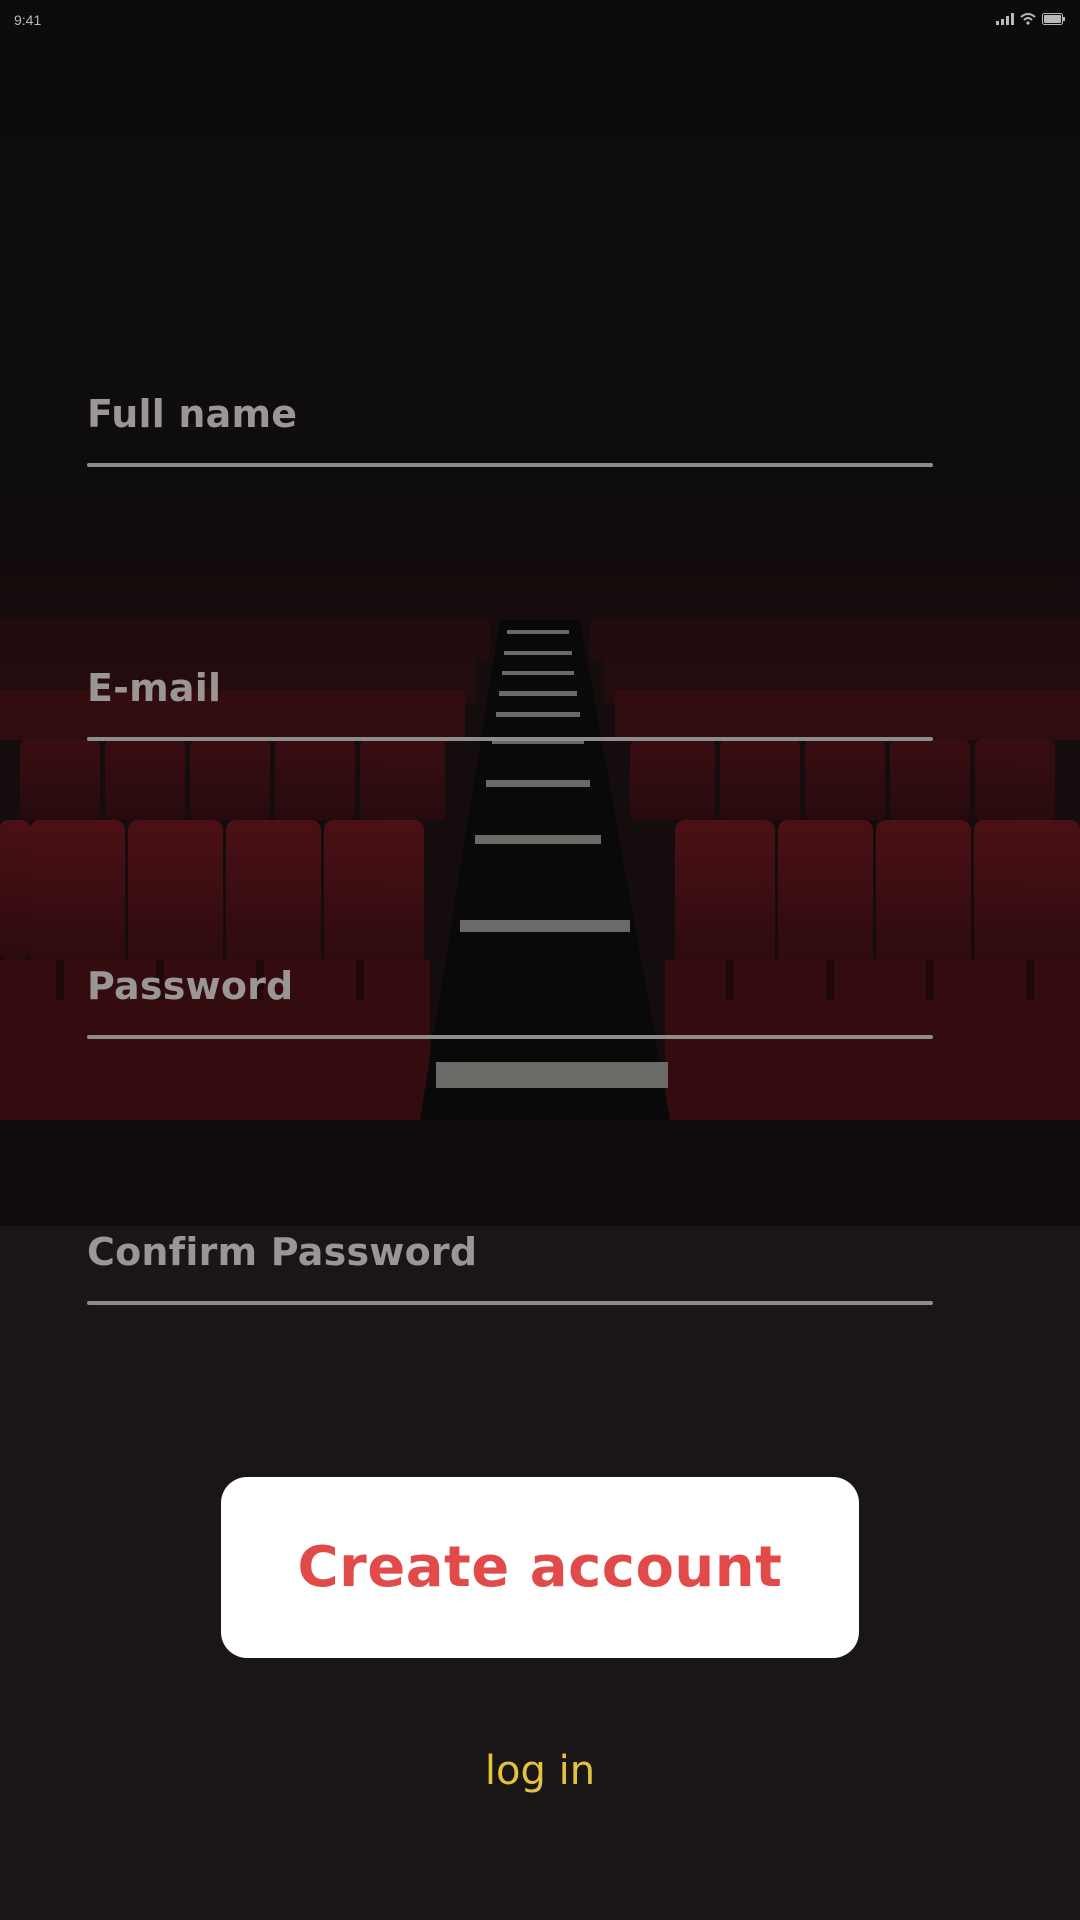 This screenshot has height=1920, width=1080. What do you see at coordinates (540, 1771) in the screenshot?
I see `login-link: log in` at bounding box center [540, 1771].